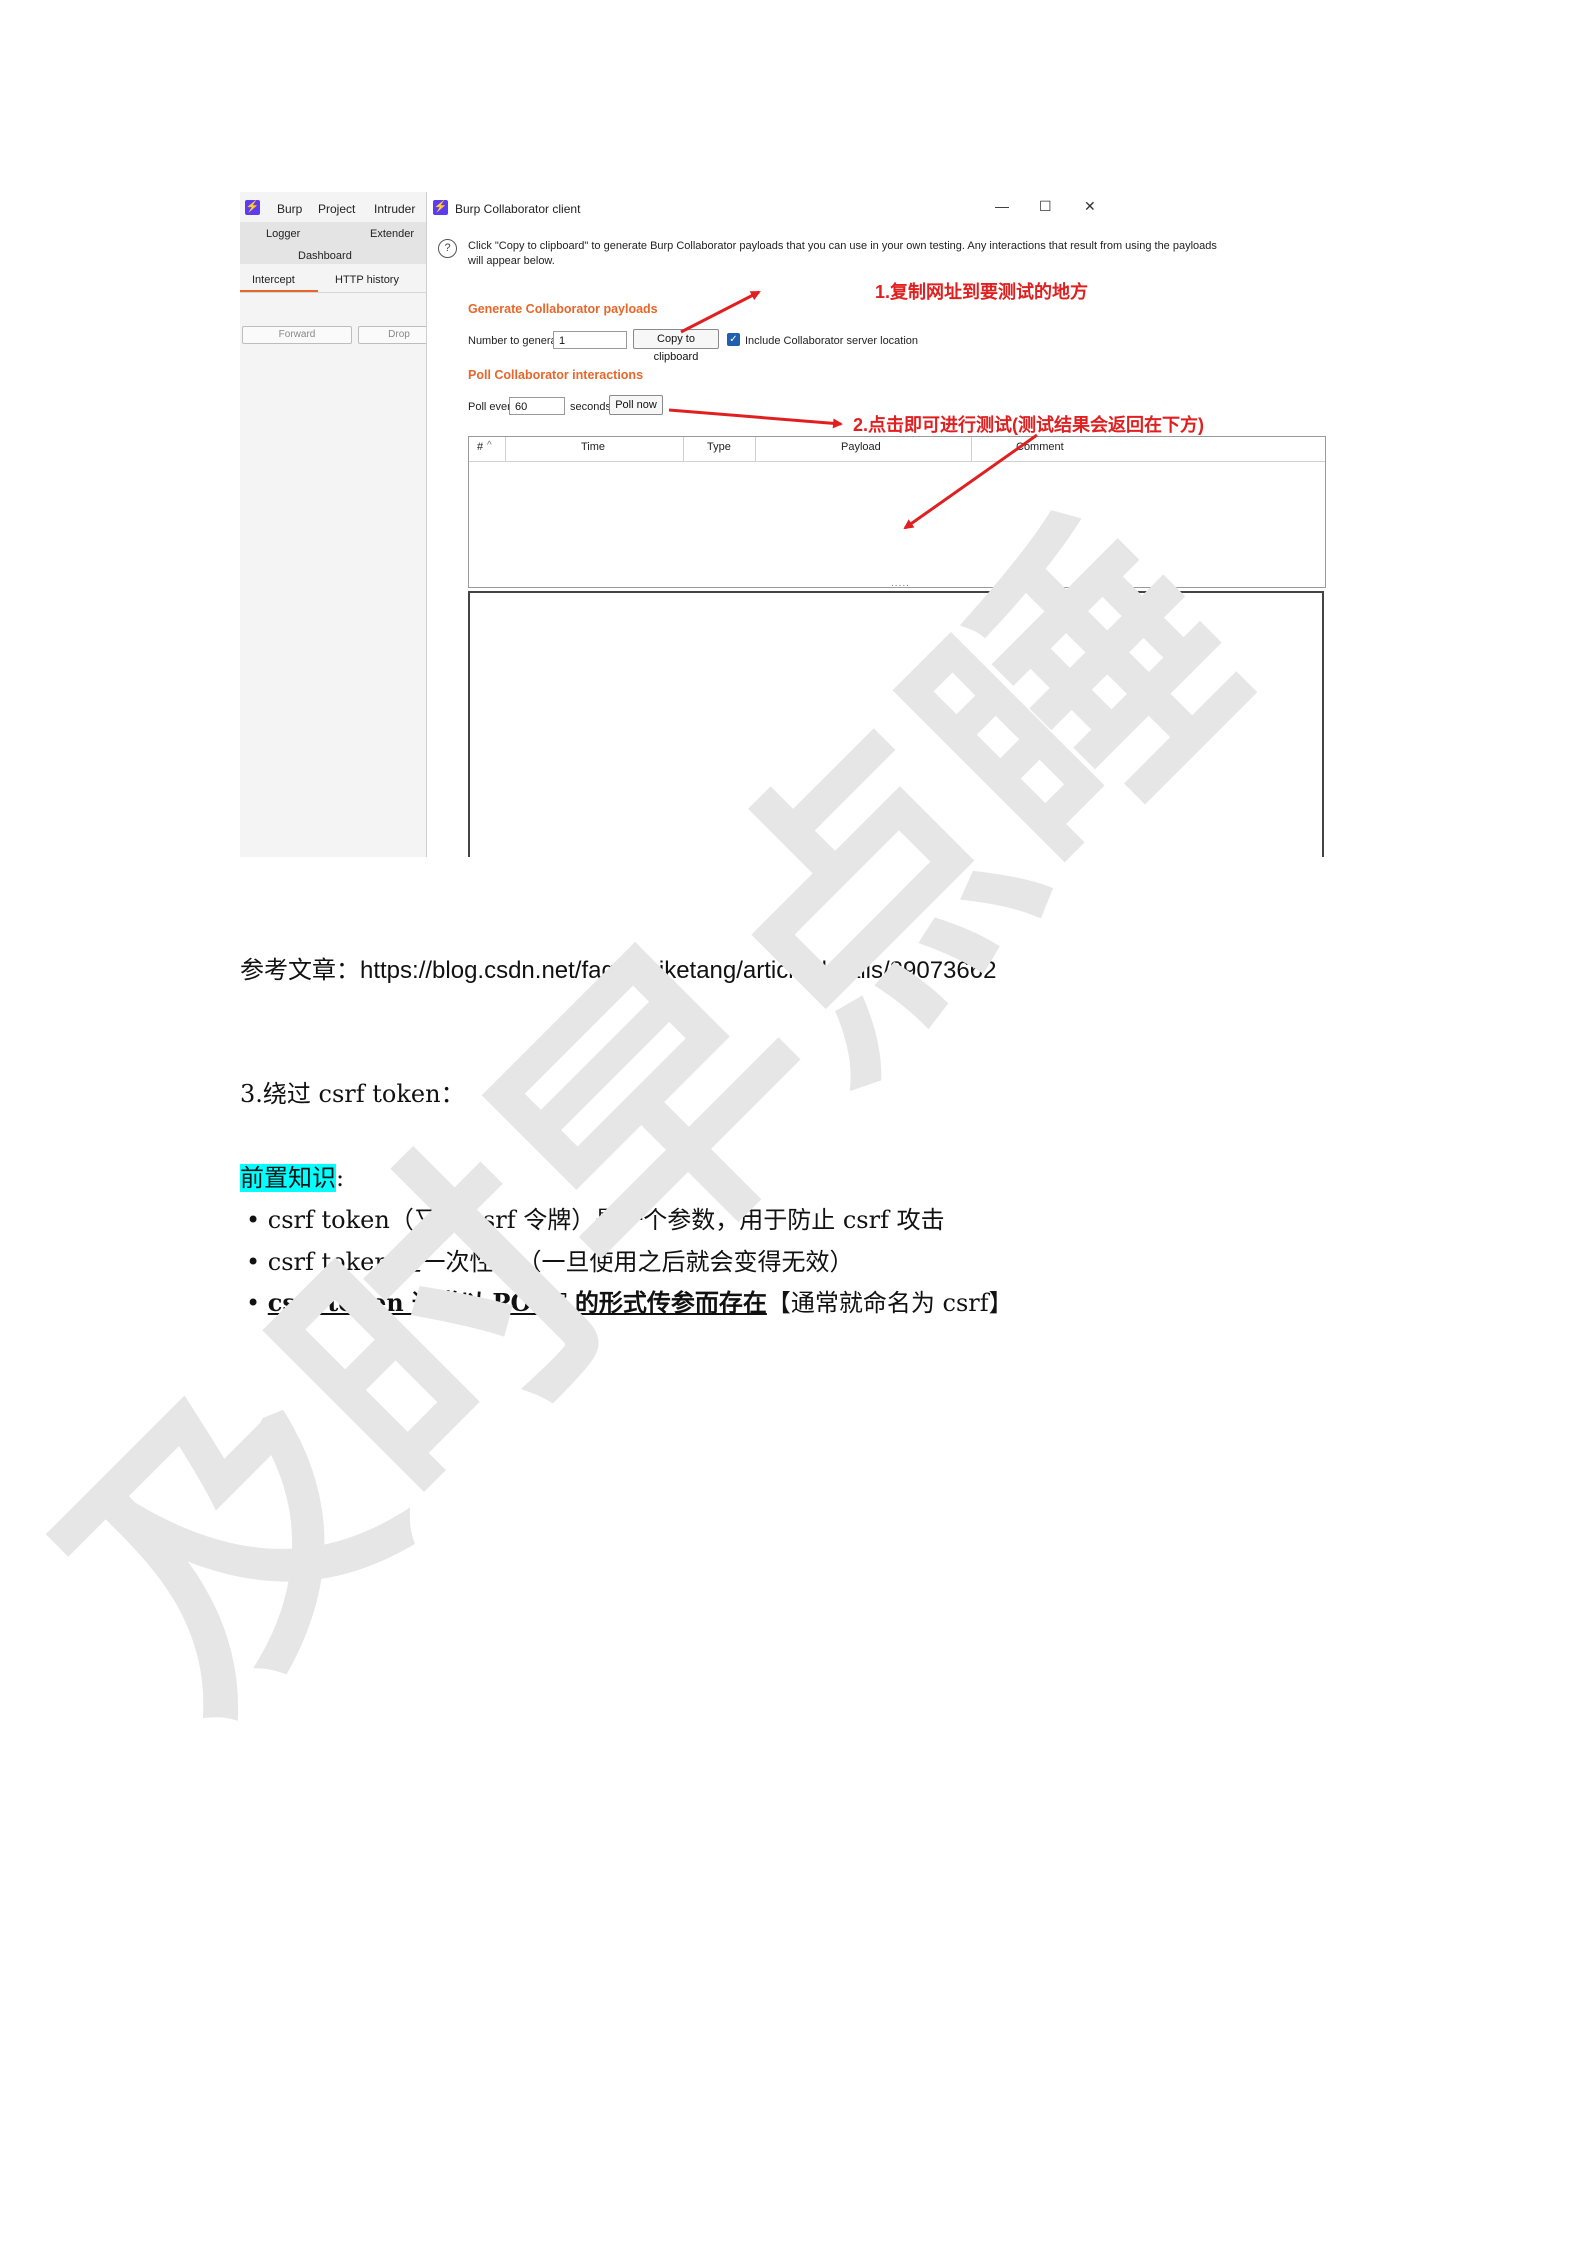 The height and width of the screenshot is (2245, 1587). I want to click on arrow-from-poll, so click(755, 418).